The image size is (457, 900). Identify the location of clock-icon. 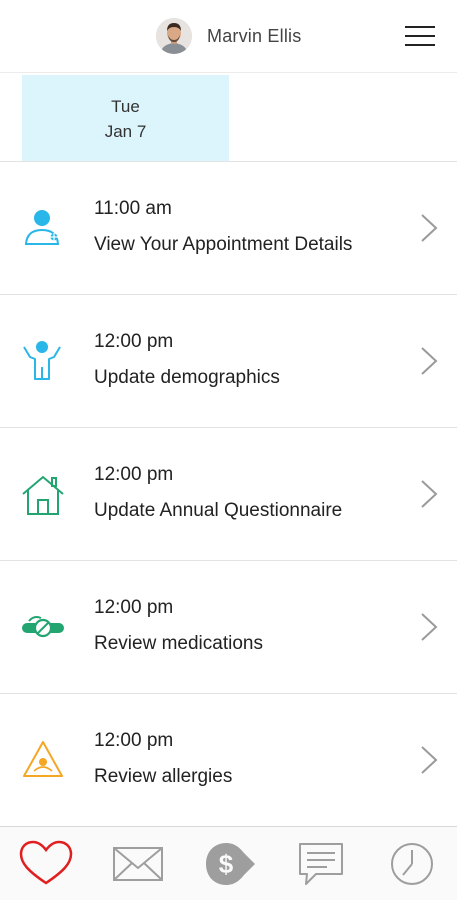
(412, 864).